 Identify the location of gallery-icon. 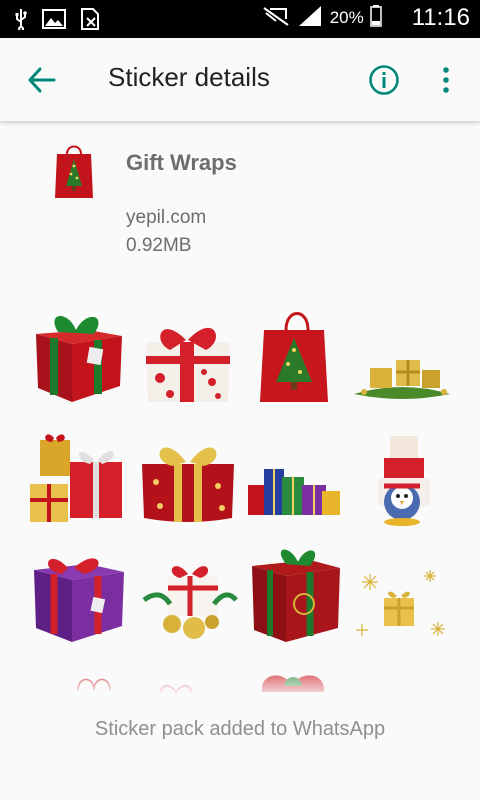
(54, 21).